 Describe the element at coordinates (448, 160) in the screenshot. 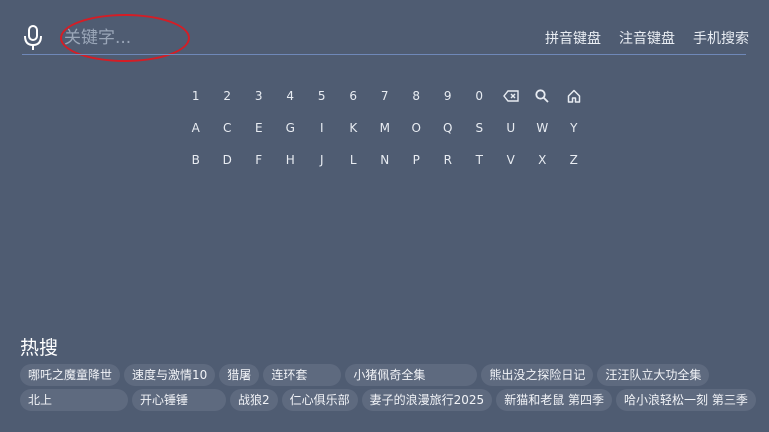

I see `key-r: R` at that location.